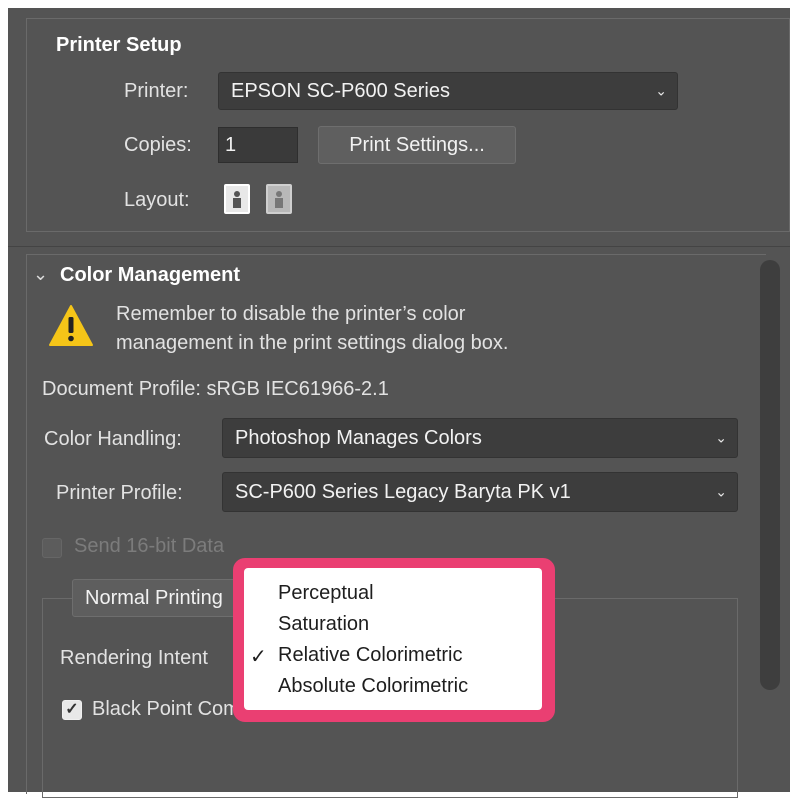 The width and height of the screenshot is (796, 798). What do you see at coordinates (119, 493) in the screenshot?
I see `printer-profile-label: Printer Profile:` at bounding box center [119, 493].